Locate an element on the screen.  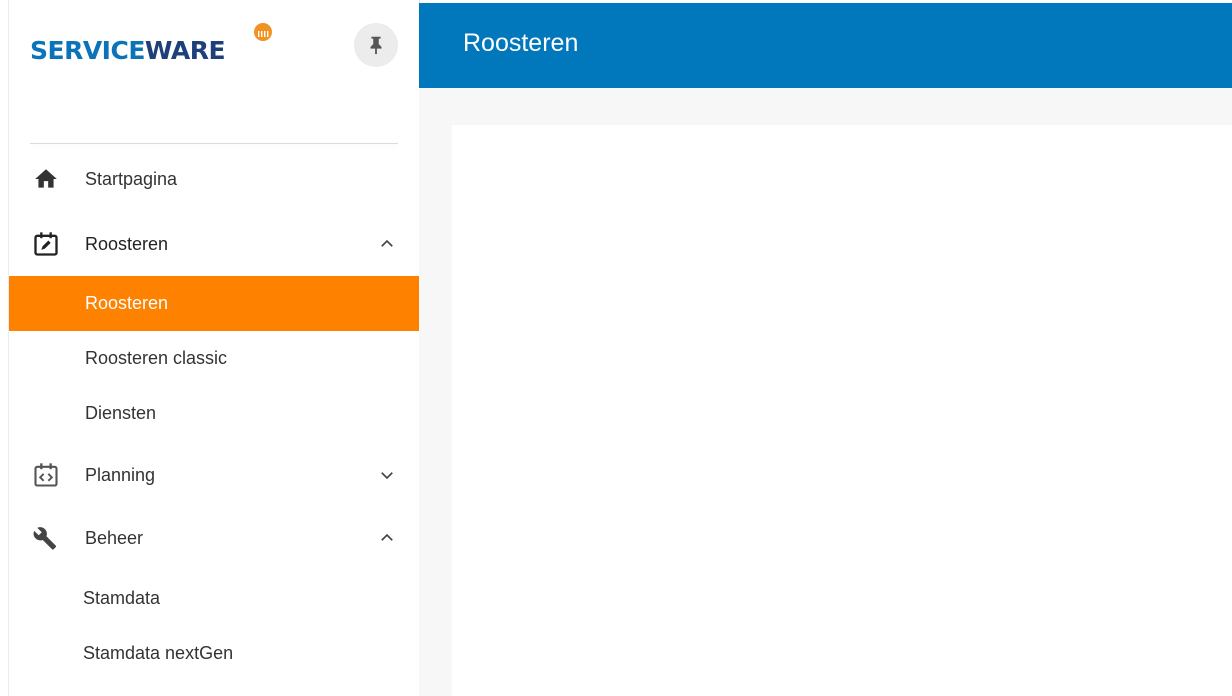
sidebar-subitem-roosteren-classic: Roosteren classic is located at coordinates (214, 358).